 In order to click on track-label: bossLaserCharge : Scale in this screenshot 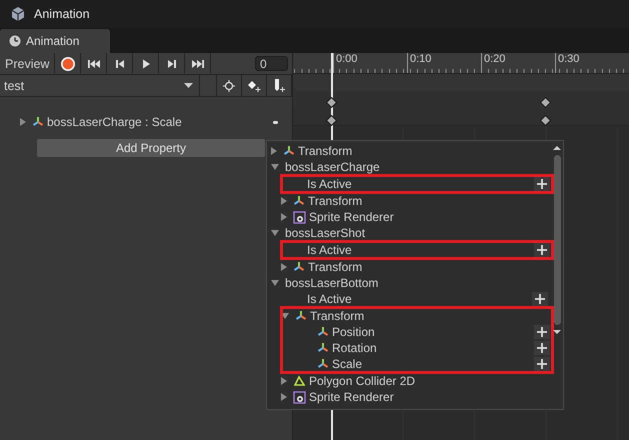, I will do `click(114, 122)`.